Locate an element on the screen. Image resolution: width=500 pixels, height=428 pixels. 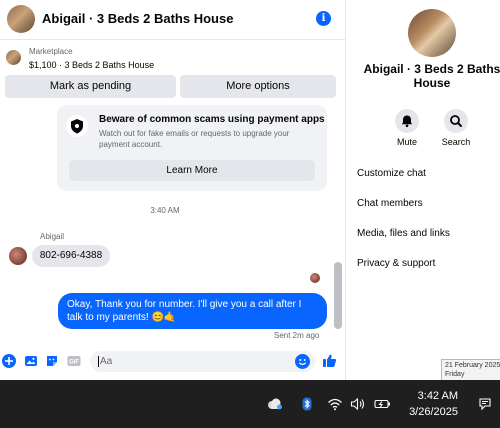
gif-icon: GIF is located at coordinates (74, 361).